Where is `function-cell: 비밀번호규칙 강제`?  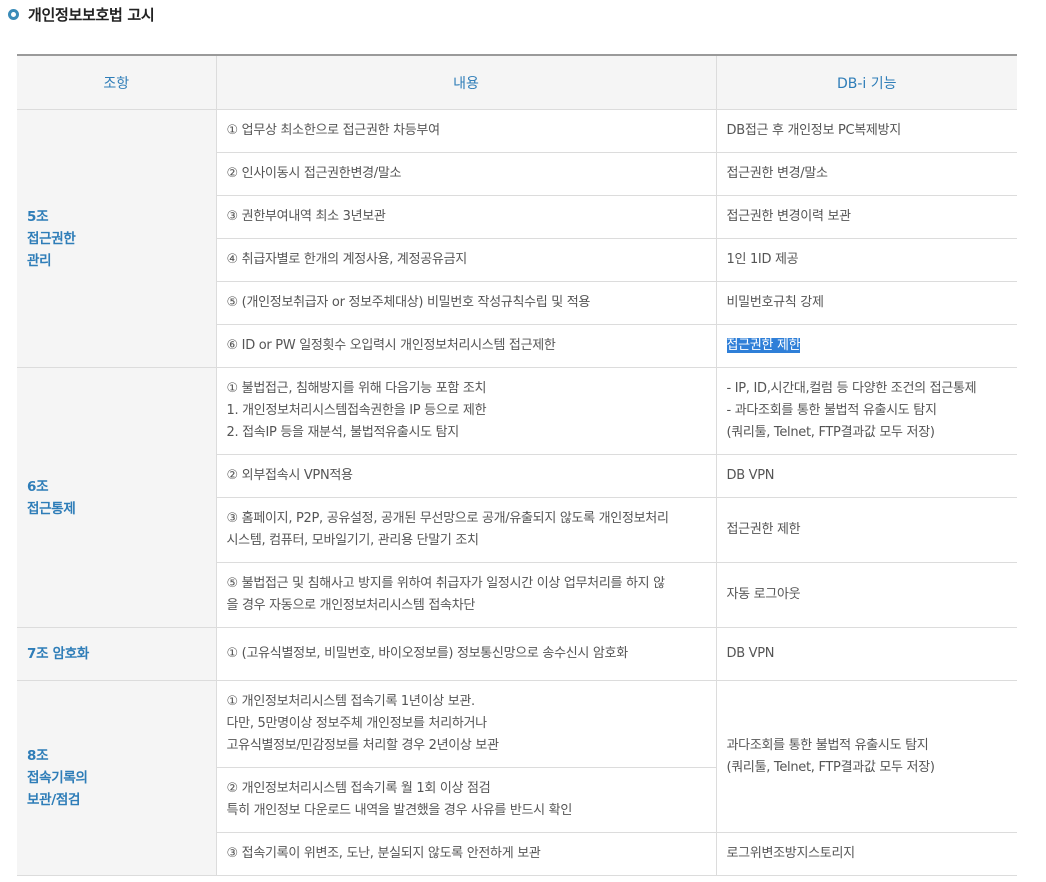
function-cell: 비밀번호규칙 강제 is located at coordinates (866, 303).